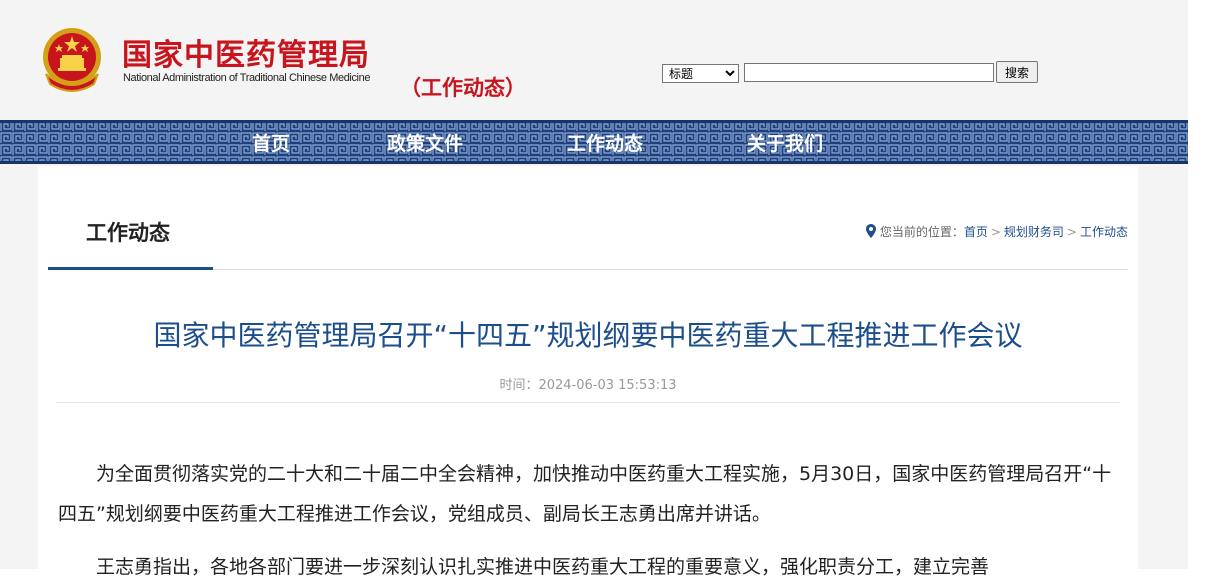 The image size is (1210, 587). What do you see at coordinates (700, 73) in the screenshot?
I see `search-field-select: 标题` at bounding box center [700, 73].